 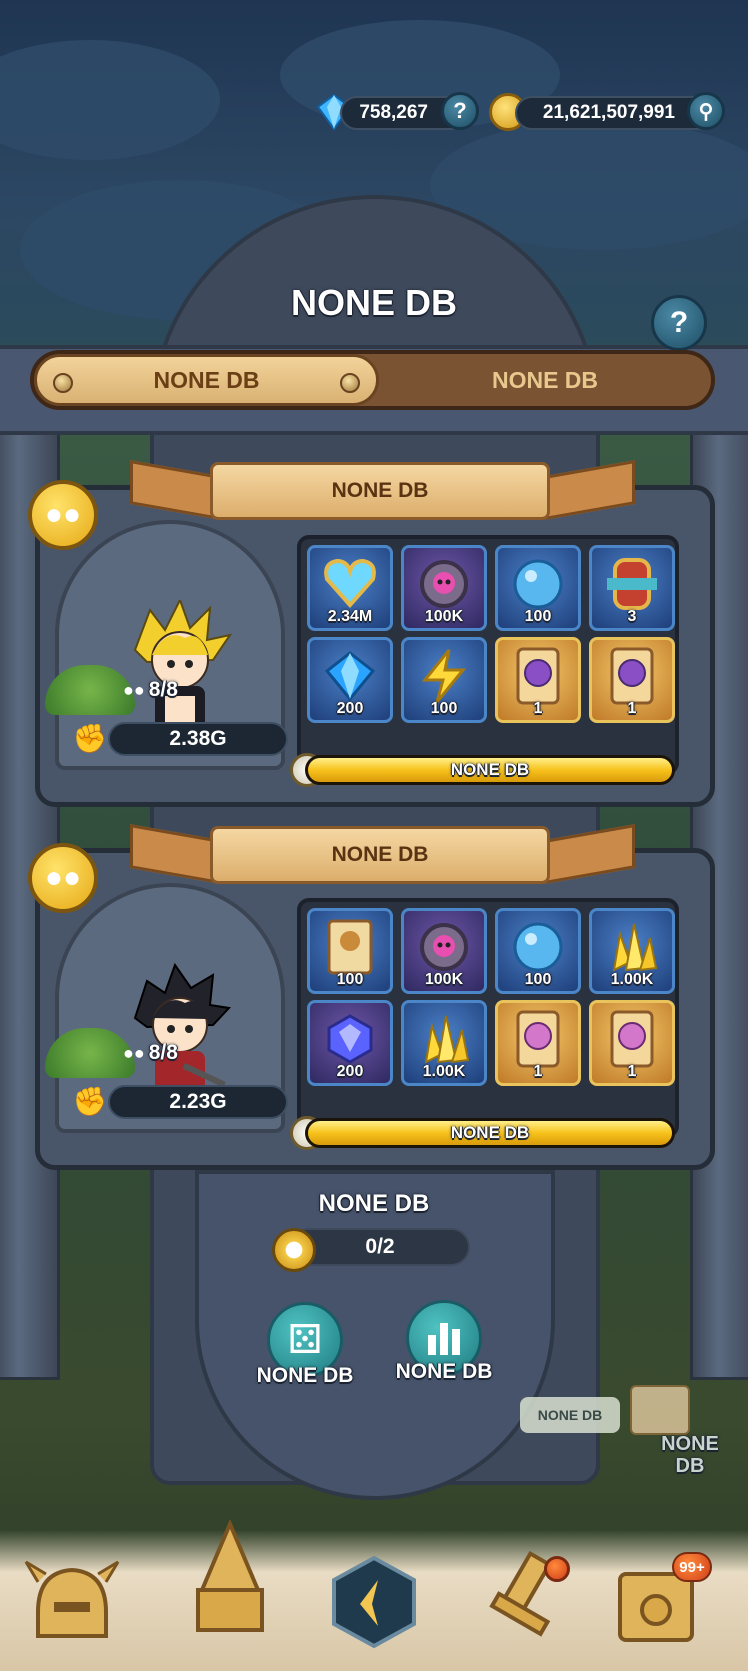 I want to click on summary-progress: 0/2, so click(x=380, y=1247).